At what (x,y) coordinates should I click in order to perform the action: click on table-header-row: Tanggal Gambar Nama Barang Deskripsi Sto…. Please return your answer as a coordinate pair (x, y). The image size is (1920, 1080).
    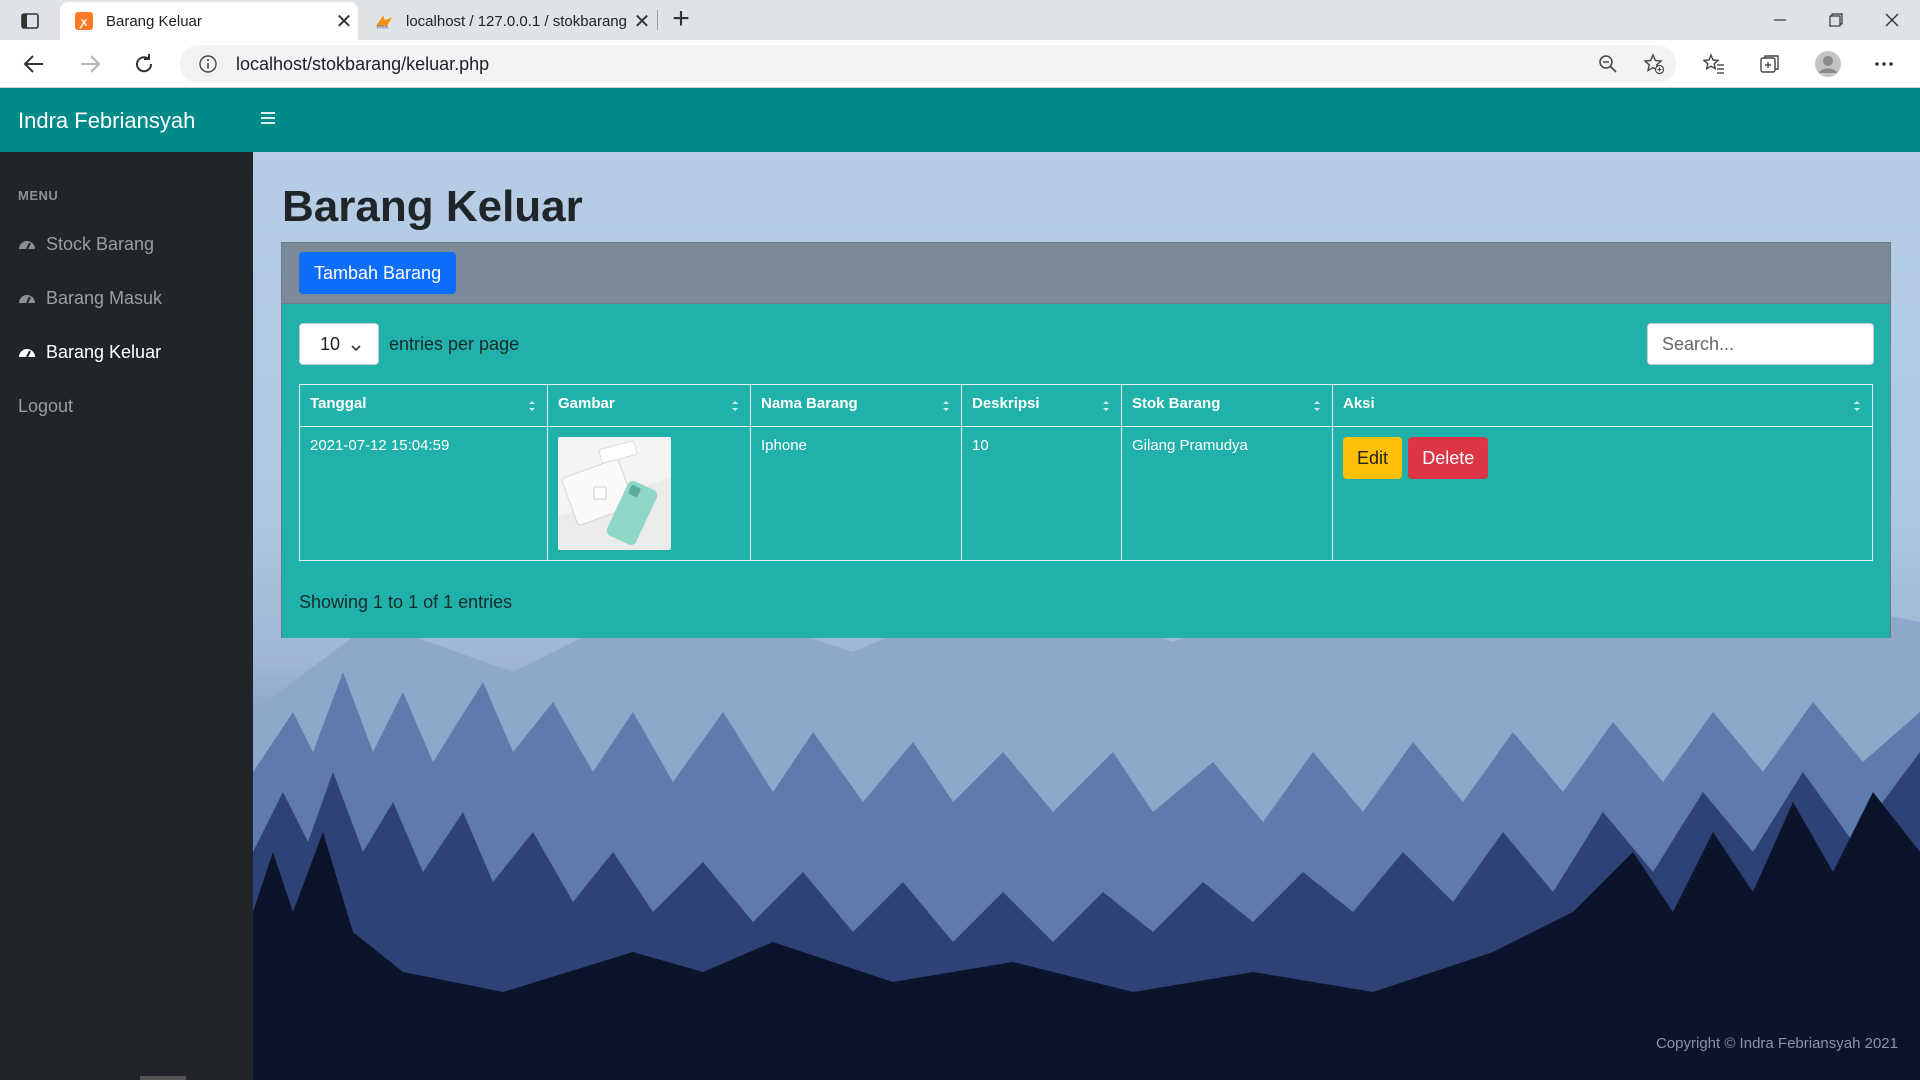
    Looking at the image, I should click on (1086, 405).